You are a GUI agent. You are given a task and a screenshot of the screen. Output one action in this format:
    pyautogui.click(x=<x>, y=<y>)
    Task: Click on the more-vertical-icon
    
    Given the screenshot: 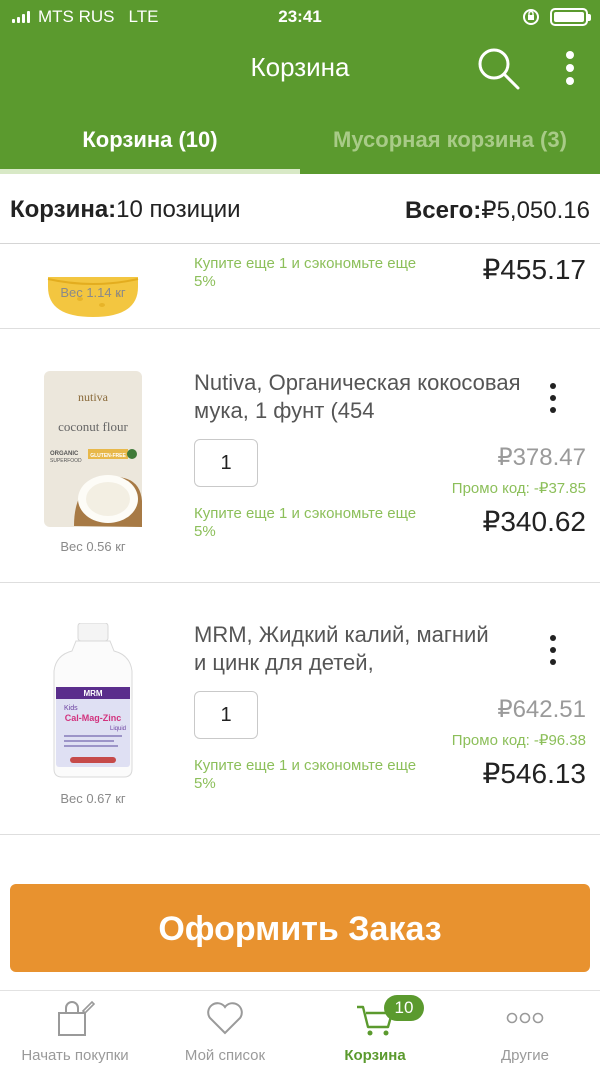 What is the action you would take?
    pyautogui.click(x=570, y=68)
    